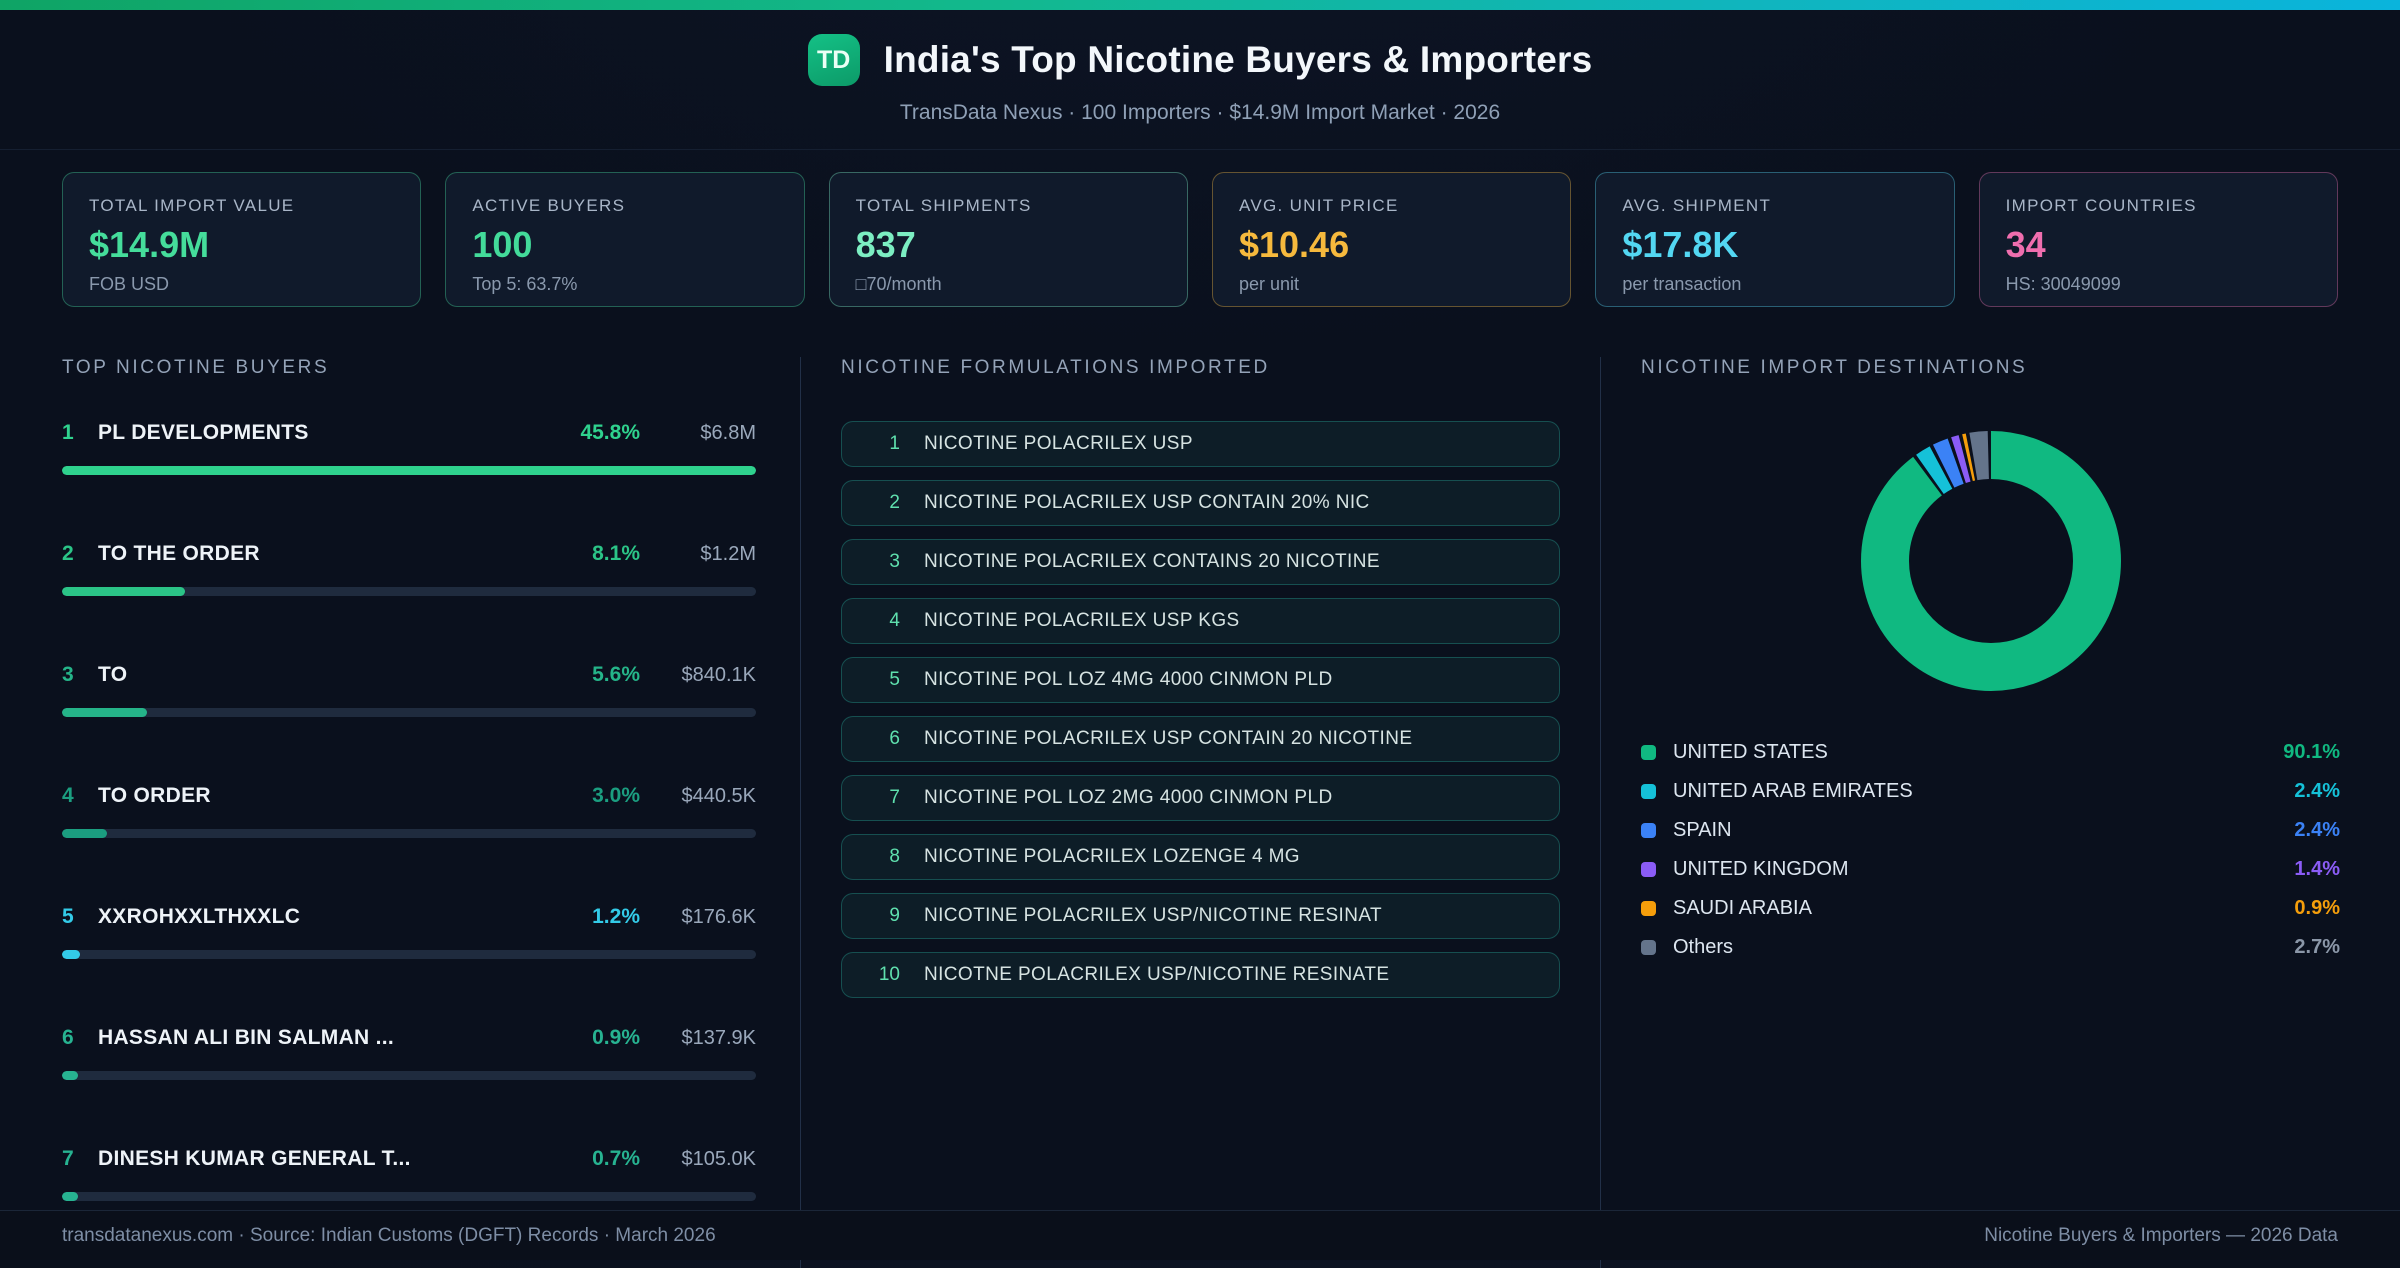 The height and width of the screenshot is (1268, 2400). Describe the element at coordinates (1200, 5) in the screenshot. I see `top-accent-bar` at that location.